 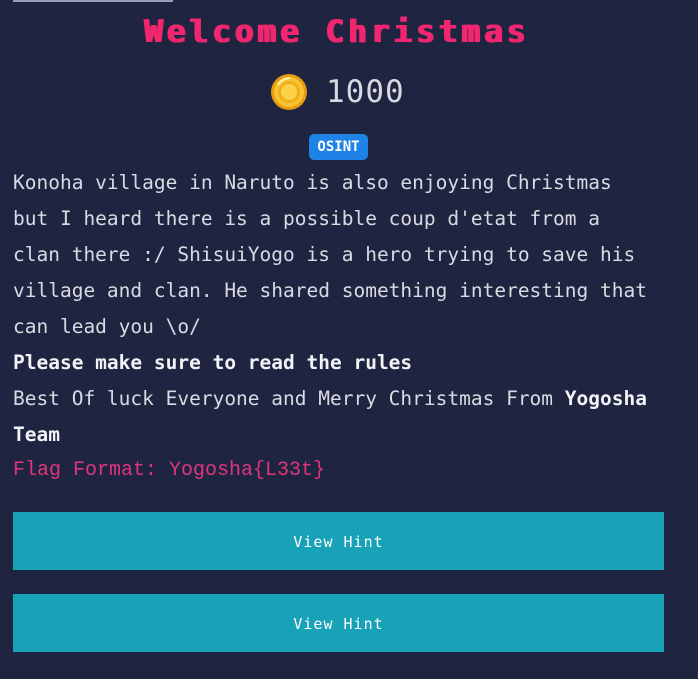 What do you see at coordinates (93, 1) in the screenshot?
I see `top-tab-indicator` at bounding box center [93, 1].